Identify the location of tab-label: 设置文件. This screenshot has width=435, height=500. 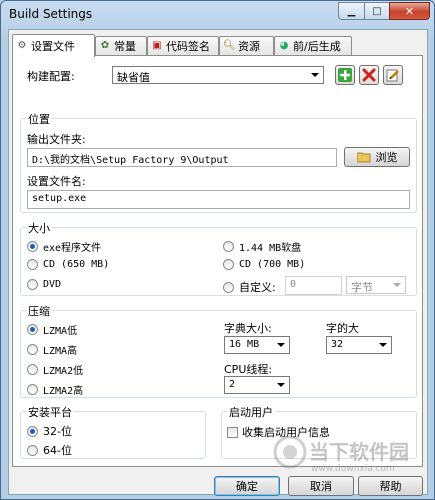
(53, 46).